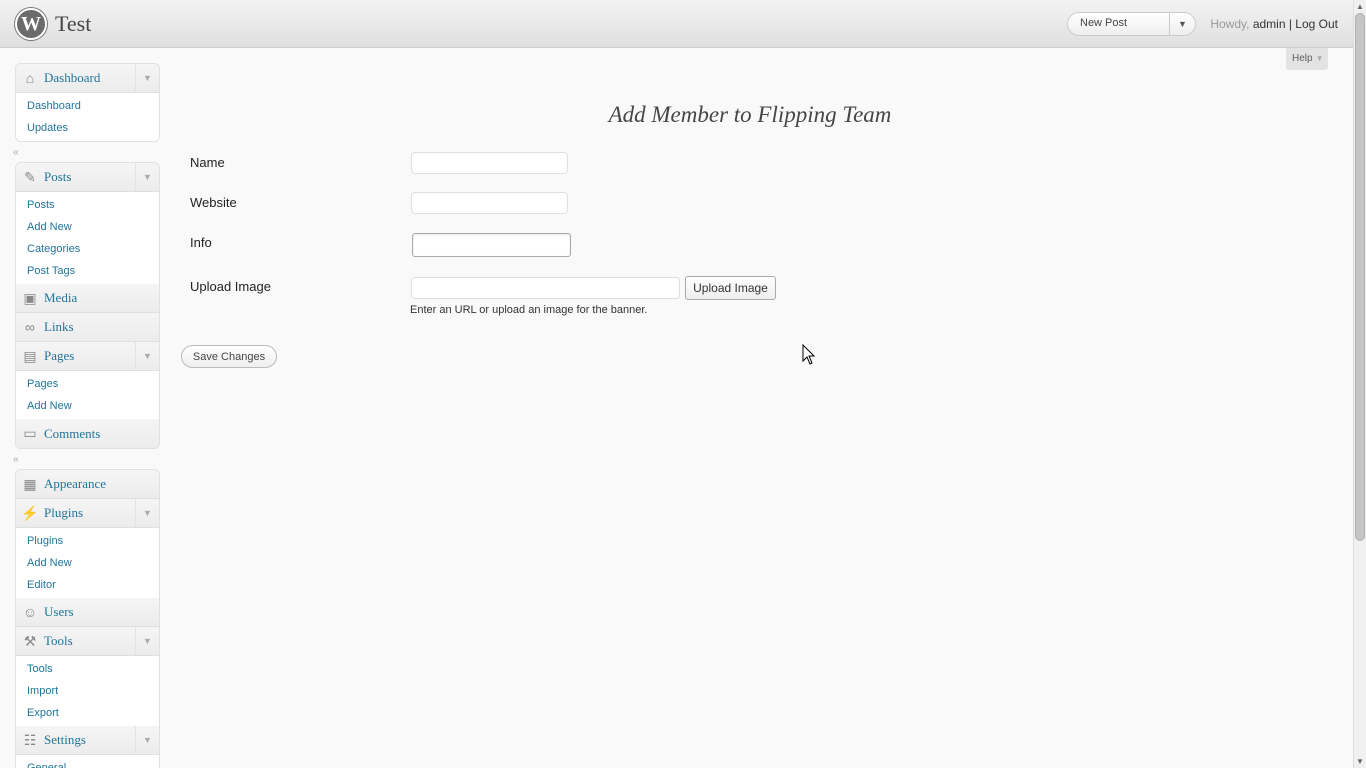 The height and width of the screenshot is (768, 1366). I want to click on menu-posts: ✎ Posts ▼, so click(87, 177).